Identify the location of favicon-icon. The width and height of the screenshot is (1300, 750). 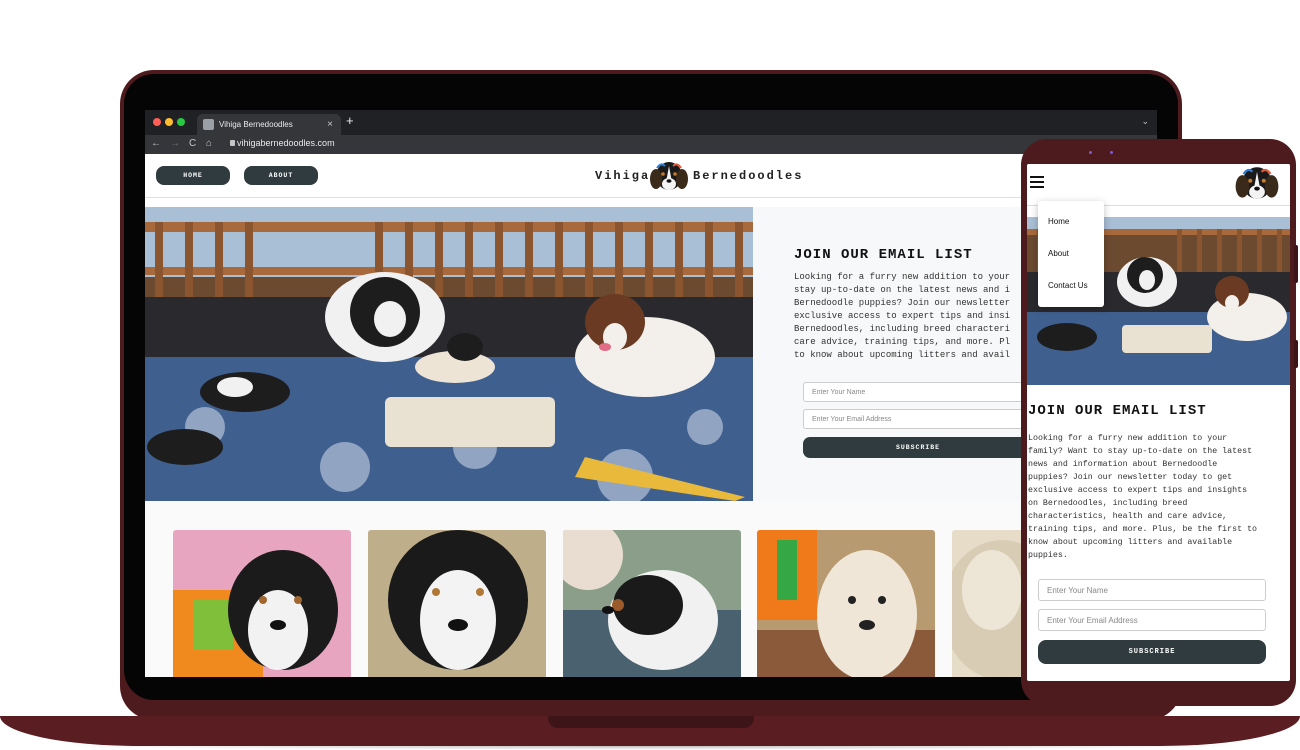
(208, 124).